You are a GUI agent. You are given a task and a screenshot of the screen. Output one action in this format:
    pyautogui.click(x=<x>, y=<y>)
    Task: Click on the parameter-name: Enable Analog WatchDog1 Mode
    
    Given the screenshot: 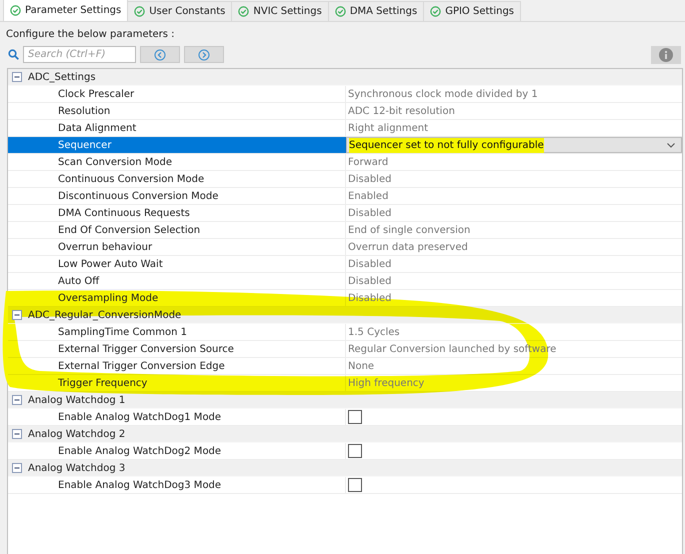 What is the action you would take?
    pyautogui.click(x=177, y=417)
    